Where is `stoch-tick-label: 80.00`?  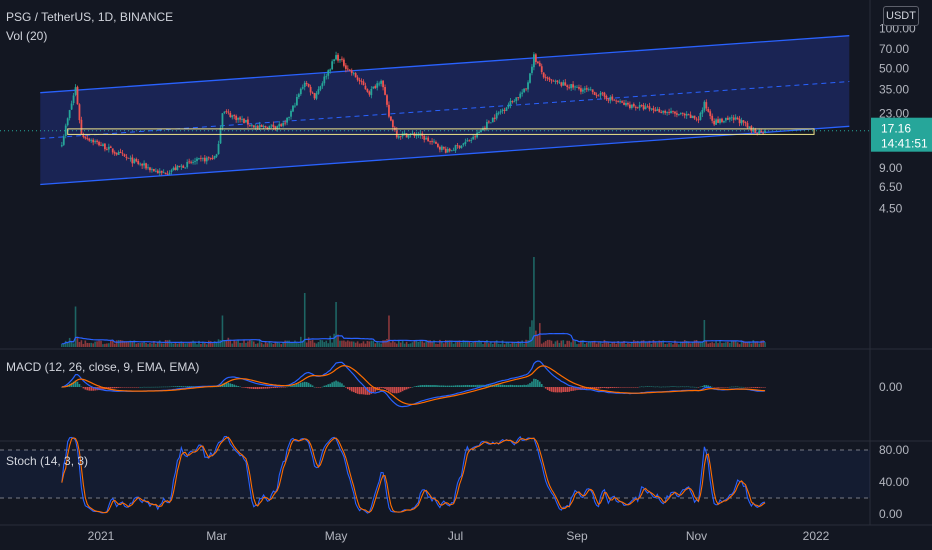 stoch-tick-label: 80.00 is located at coordinates (894, 450).